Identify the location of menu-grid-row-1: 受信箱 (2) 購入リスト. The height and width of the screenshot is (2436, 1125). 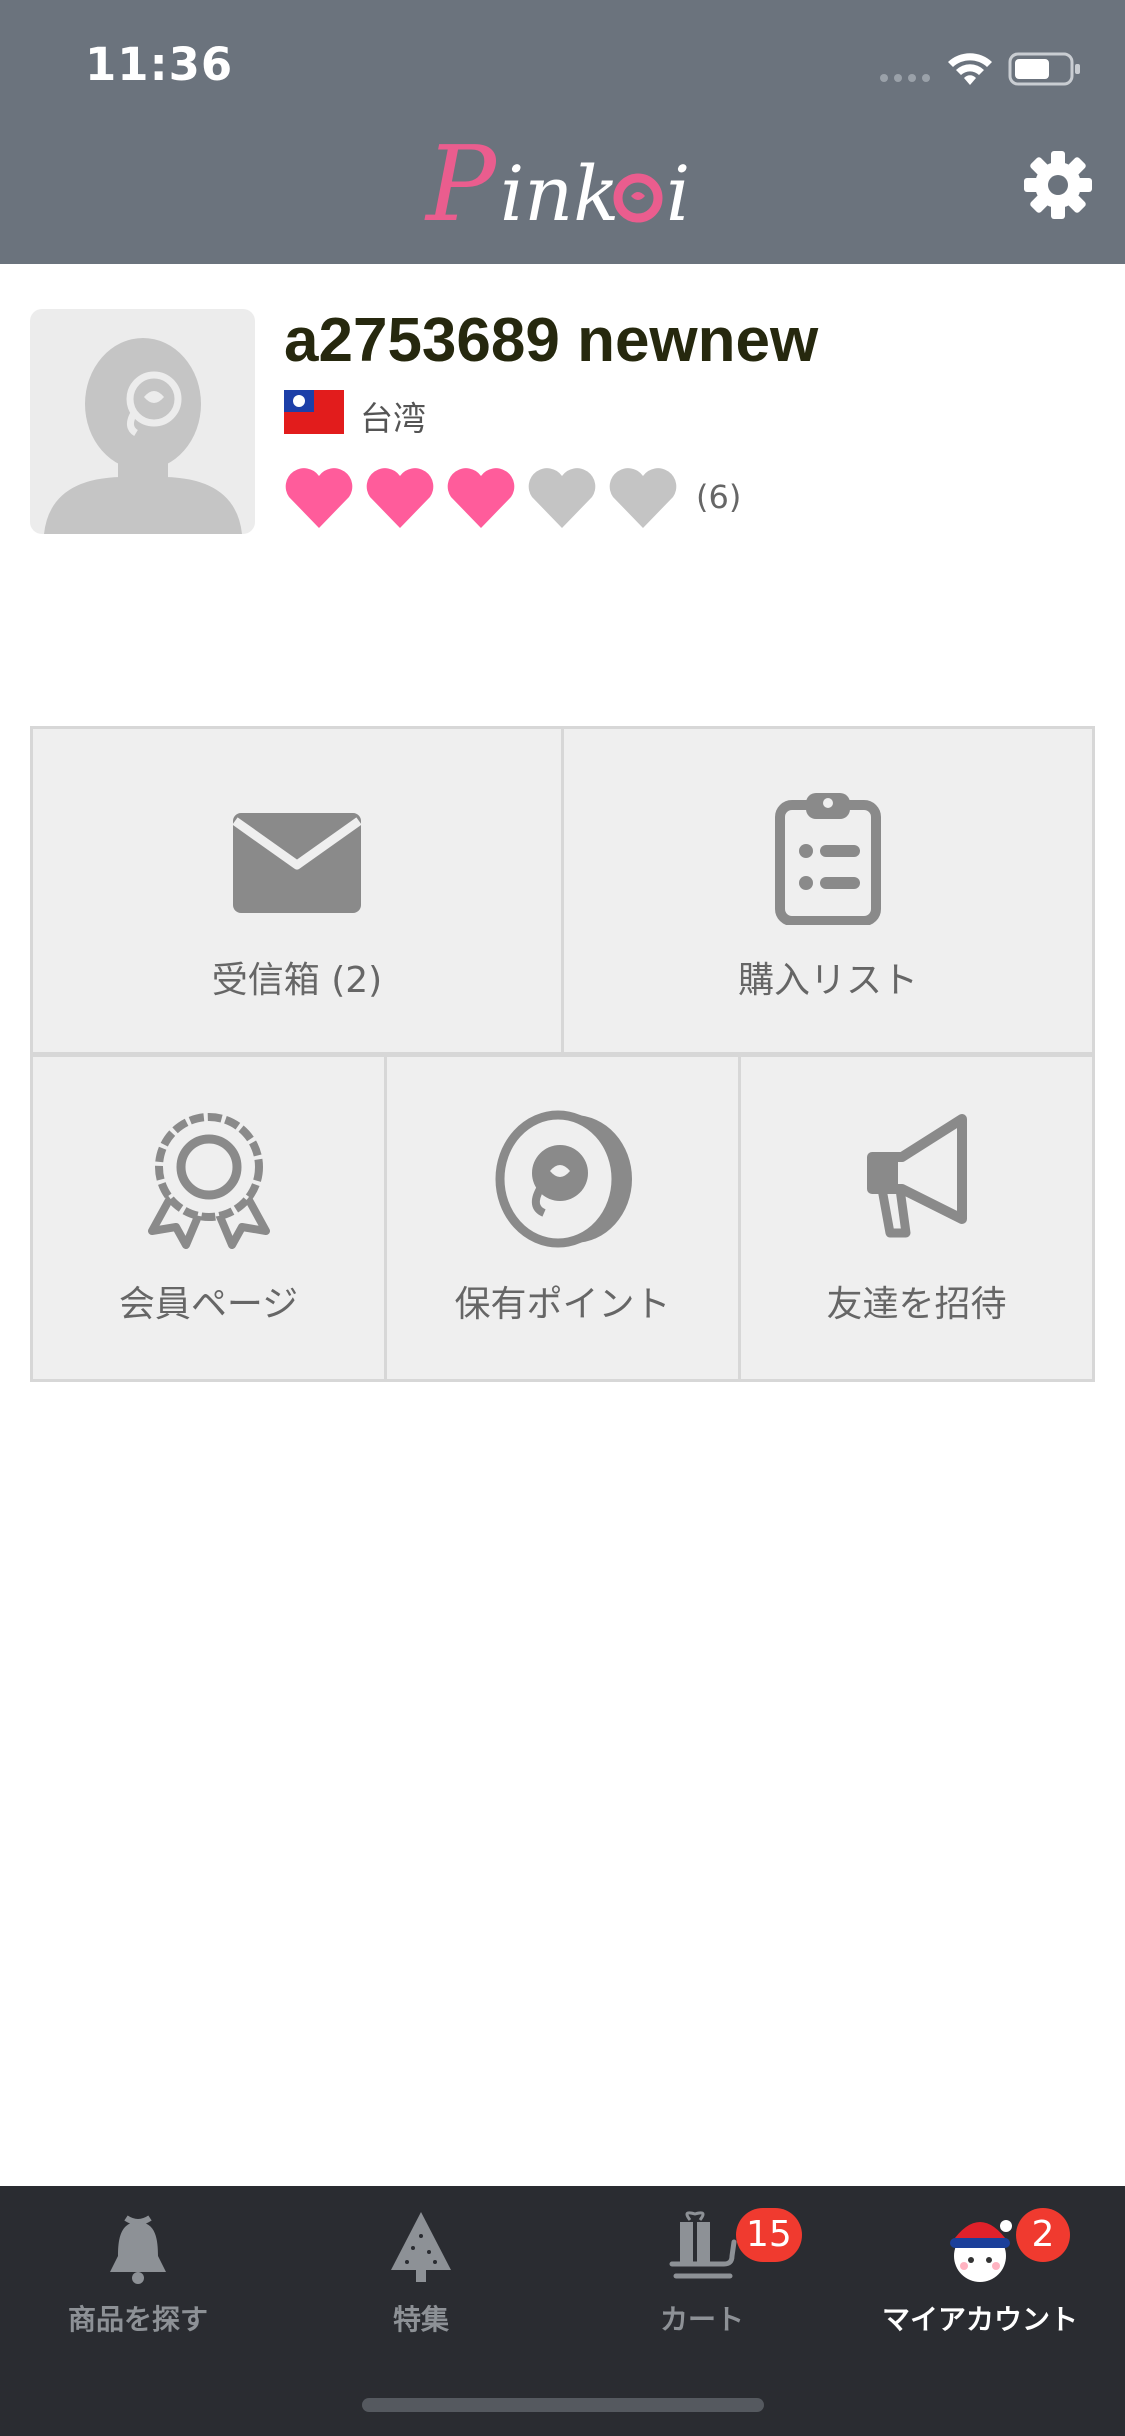
(562, 890).